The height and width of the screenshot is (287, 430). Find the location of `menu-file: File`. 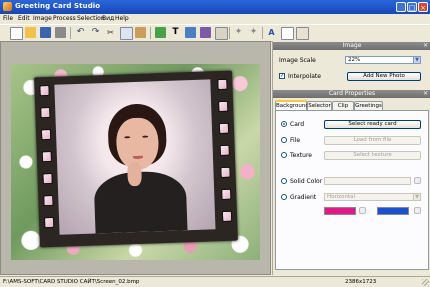

menu-file: File is located at coordinates (8, 18).